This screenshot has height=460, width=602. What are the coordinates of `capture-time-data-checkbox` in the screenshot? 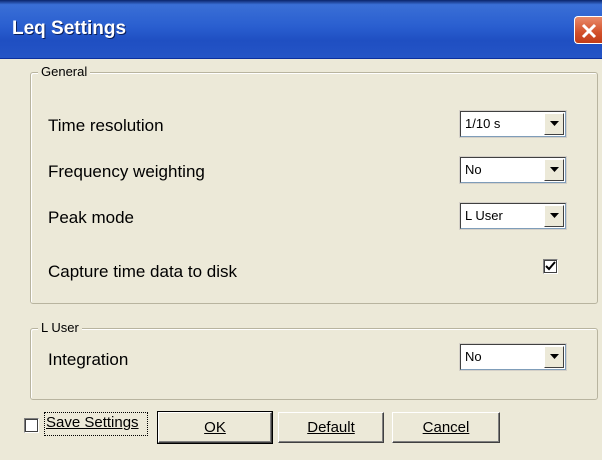 It's located at (550, 266).